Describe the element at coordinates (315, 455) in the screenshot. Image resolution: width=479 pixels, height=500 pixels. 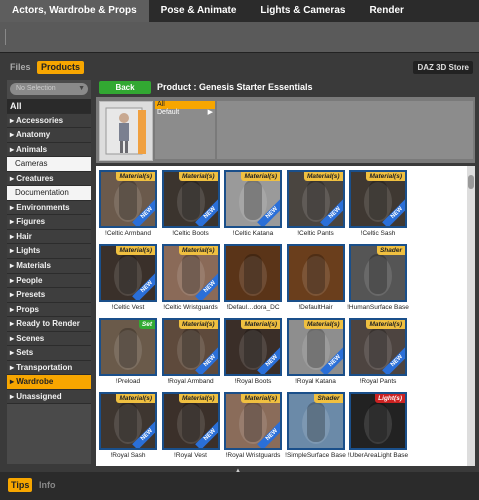
I see `tile-label: !SimpleSurface Base` at that location.